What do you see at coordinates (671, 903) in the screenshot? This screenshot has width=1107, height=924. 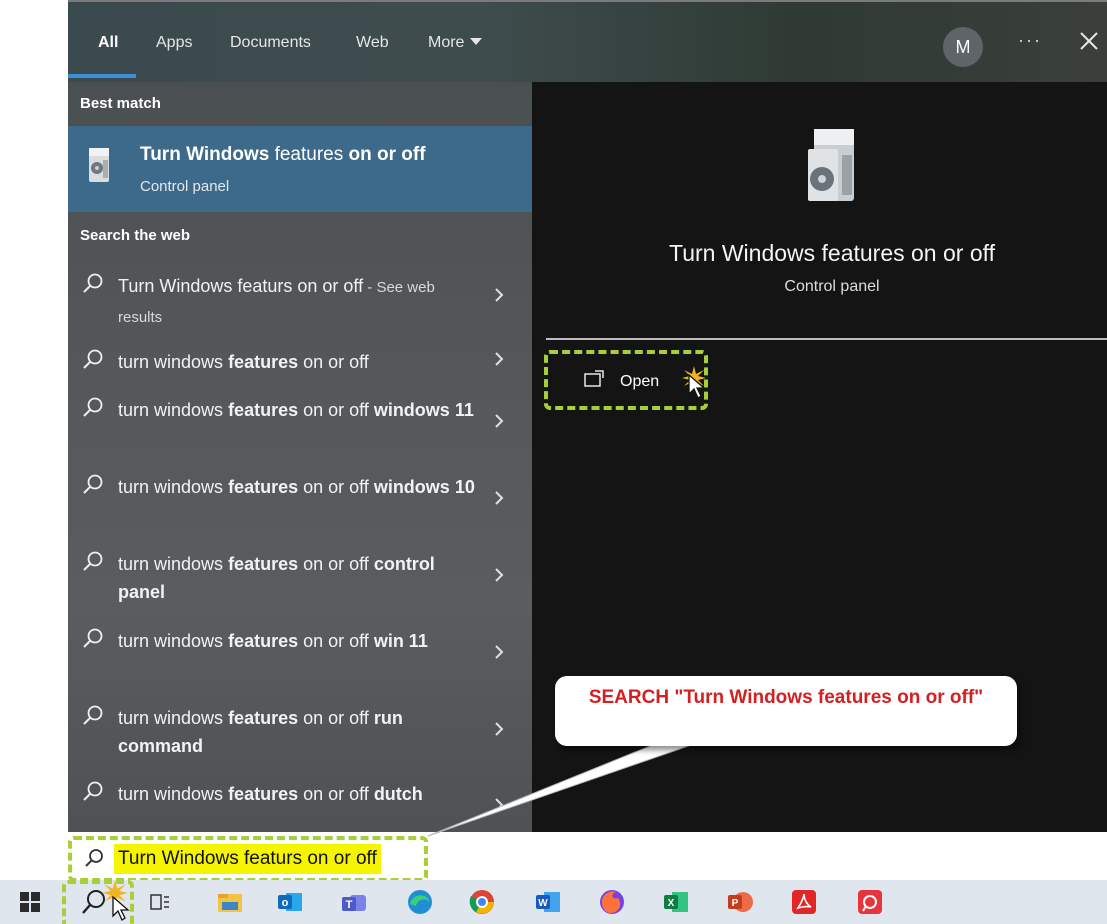 I see `svg-text: X` at bounding box center [671, 903].